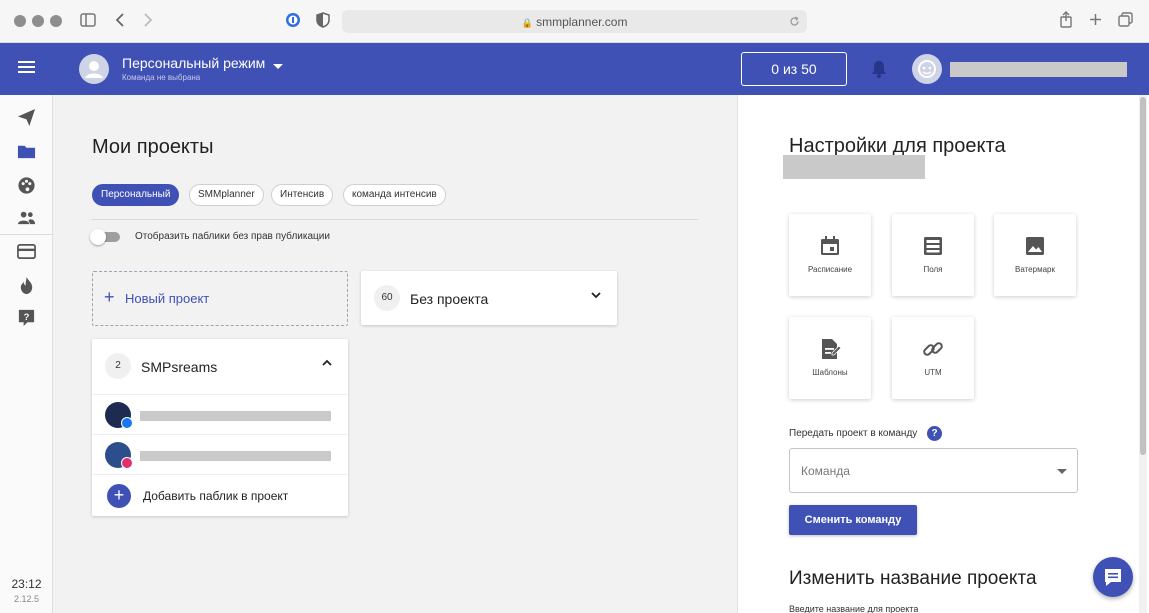  What do you see at coordinates (167, 298) in the screenshot?
I see `new-project-label: Новый проект` at bounding box center [167, 298].